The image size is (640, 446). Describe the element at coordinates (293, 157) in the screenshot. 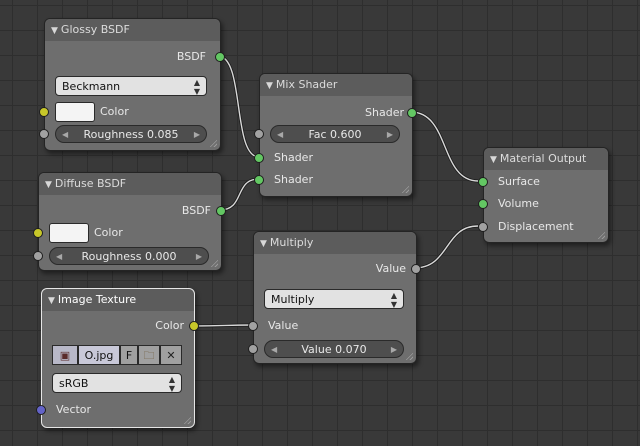

I see `mix-shader-input1-label: Shader` at that location.